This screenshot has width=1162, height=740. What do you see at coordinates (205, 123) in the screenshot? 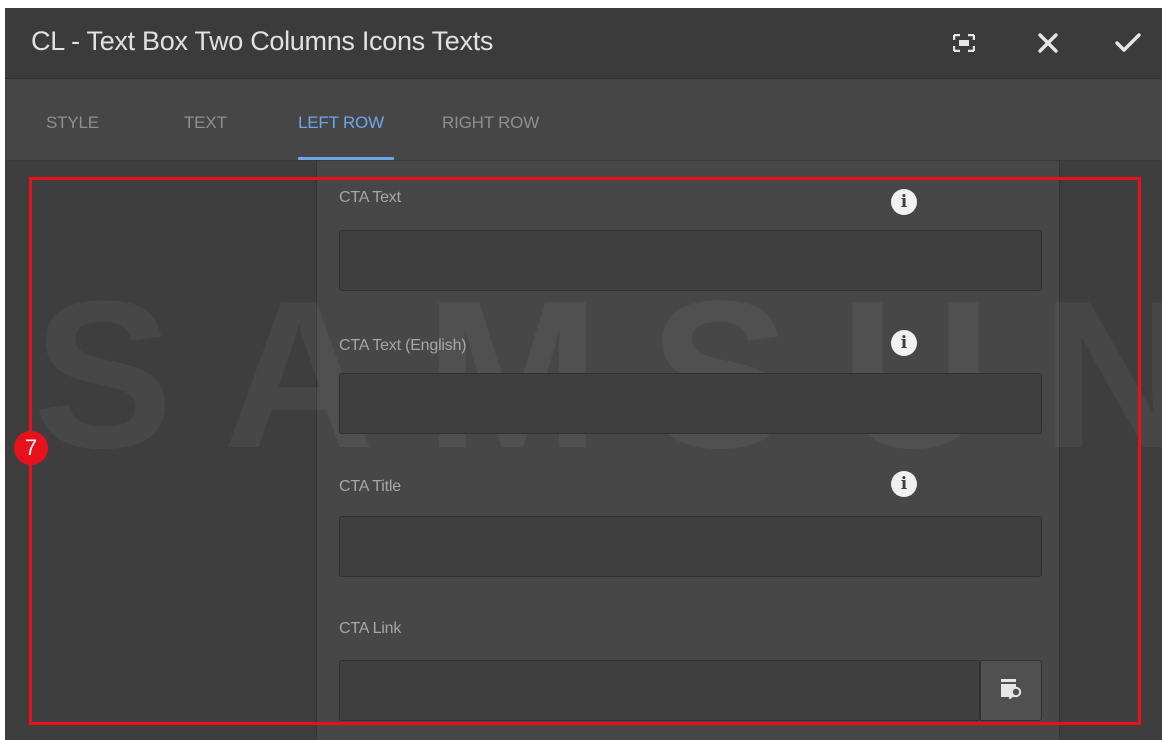
I see `tab-text: TEXT` at bounding box center [205, 123].